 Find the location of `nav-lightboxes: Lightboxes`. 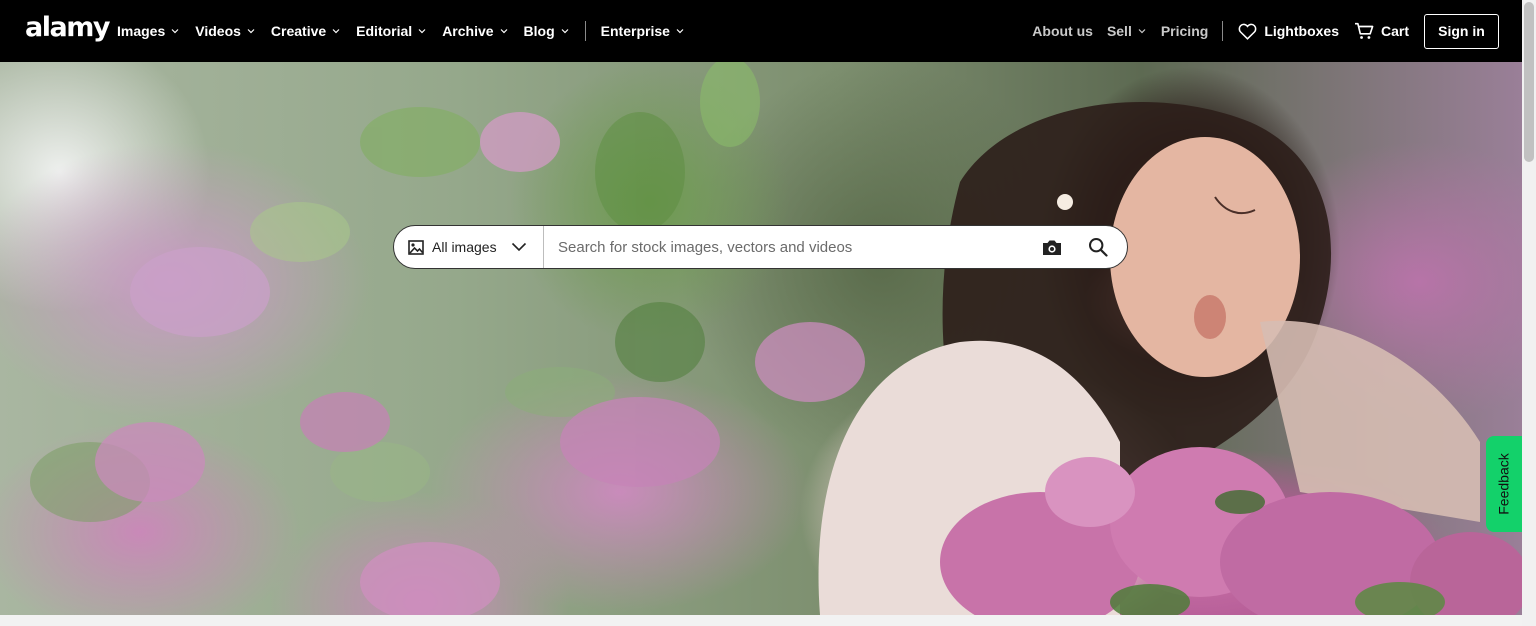

nav-lightboxes: Lightboxes is located at coordinates (1288, 31).